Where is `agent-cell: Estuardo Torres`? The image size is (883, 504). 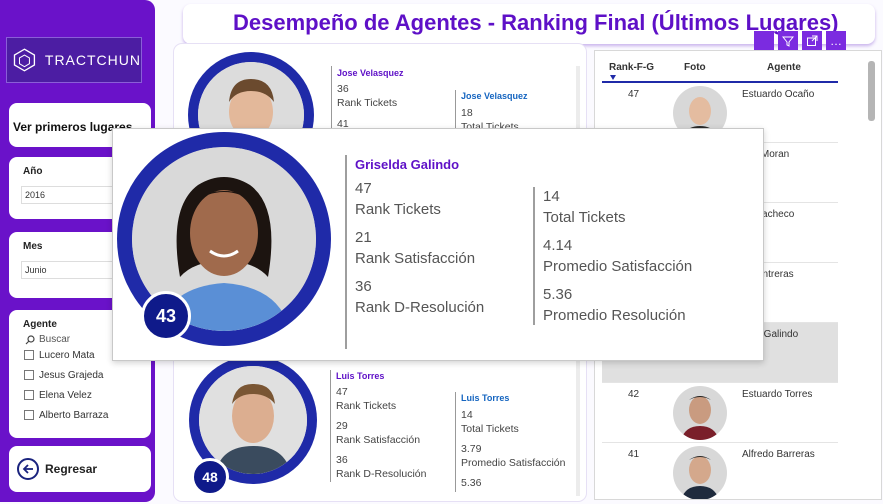
agent-cell: Estuardo Torres is located at coordinates (777, 394).